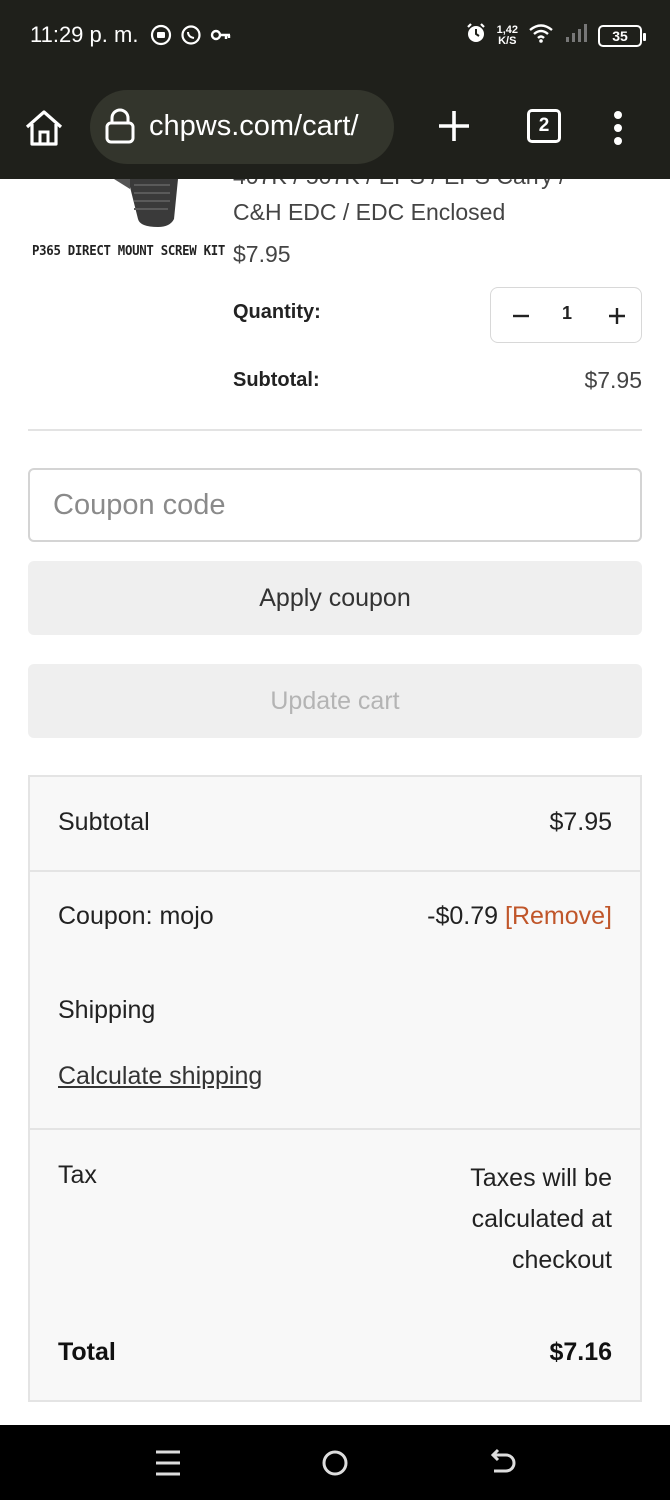  What do you see at coordinates (463, 916) in the screenshot?
I see `coupon-discount-value: -$0.79` at bounding box center [463, 916].